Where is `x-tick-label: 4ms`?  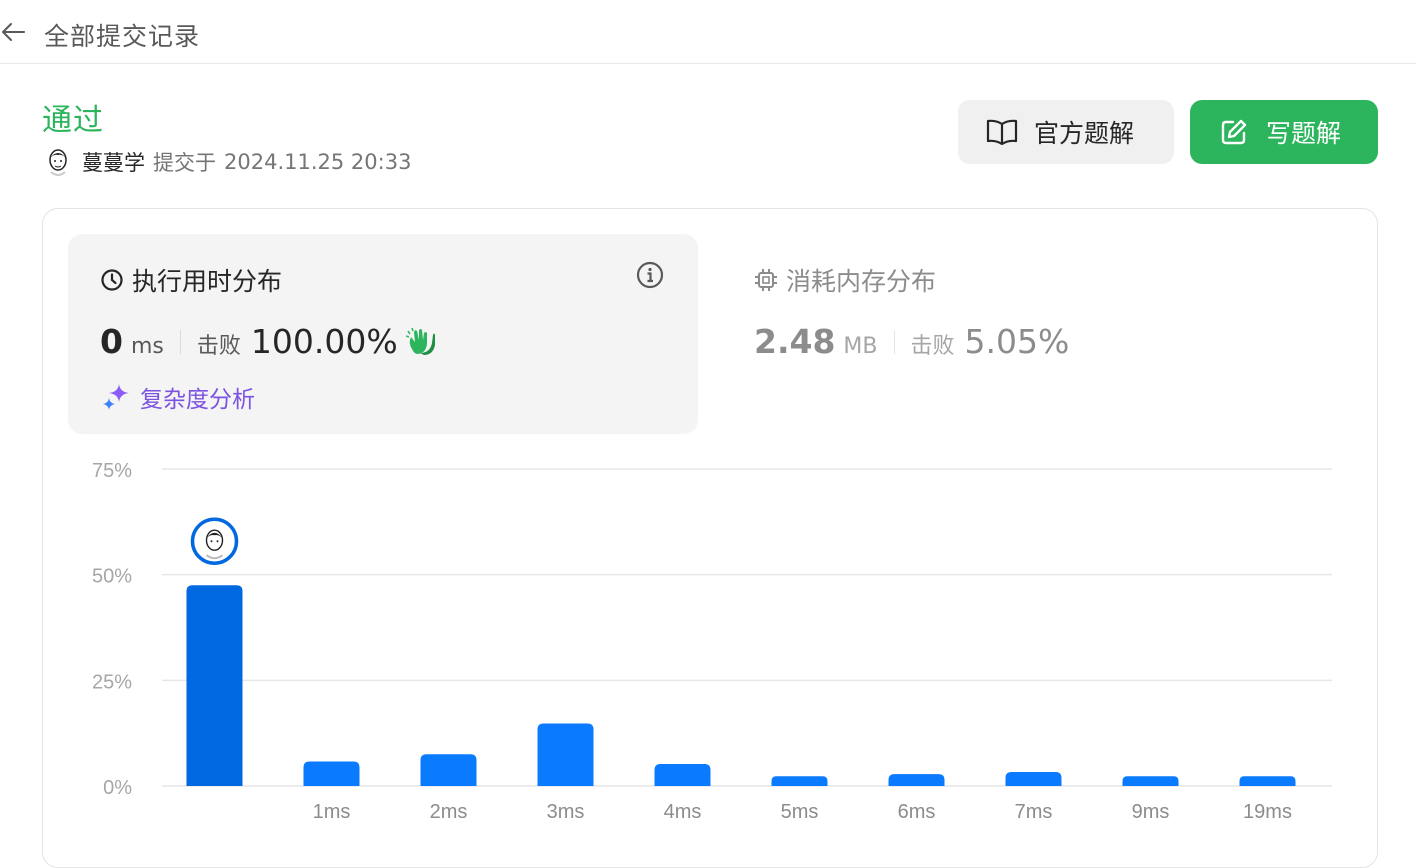 x-tick-label: 4ms is located at coordinates (683, 812).